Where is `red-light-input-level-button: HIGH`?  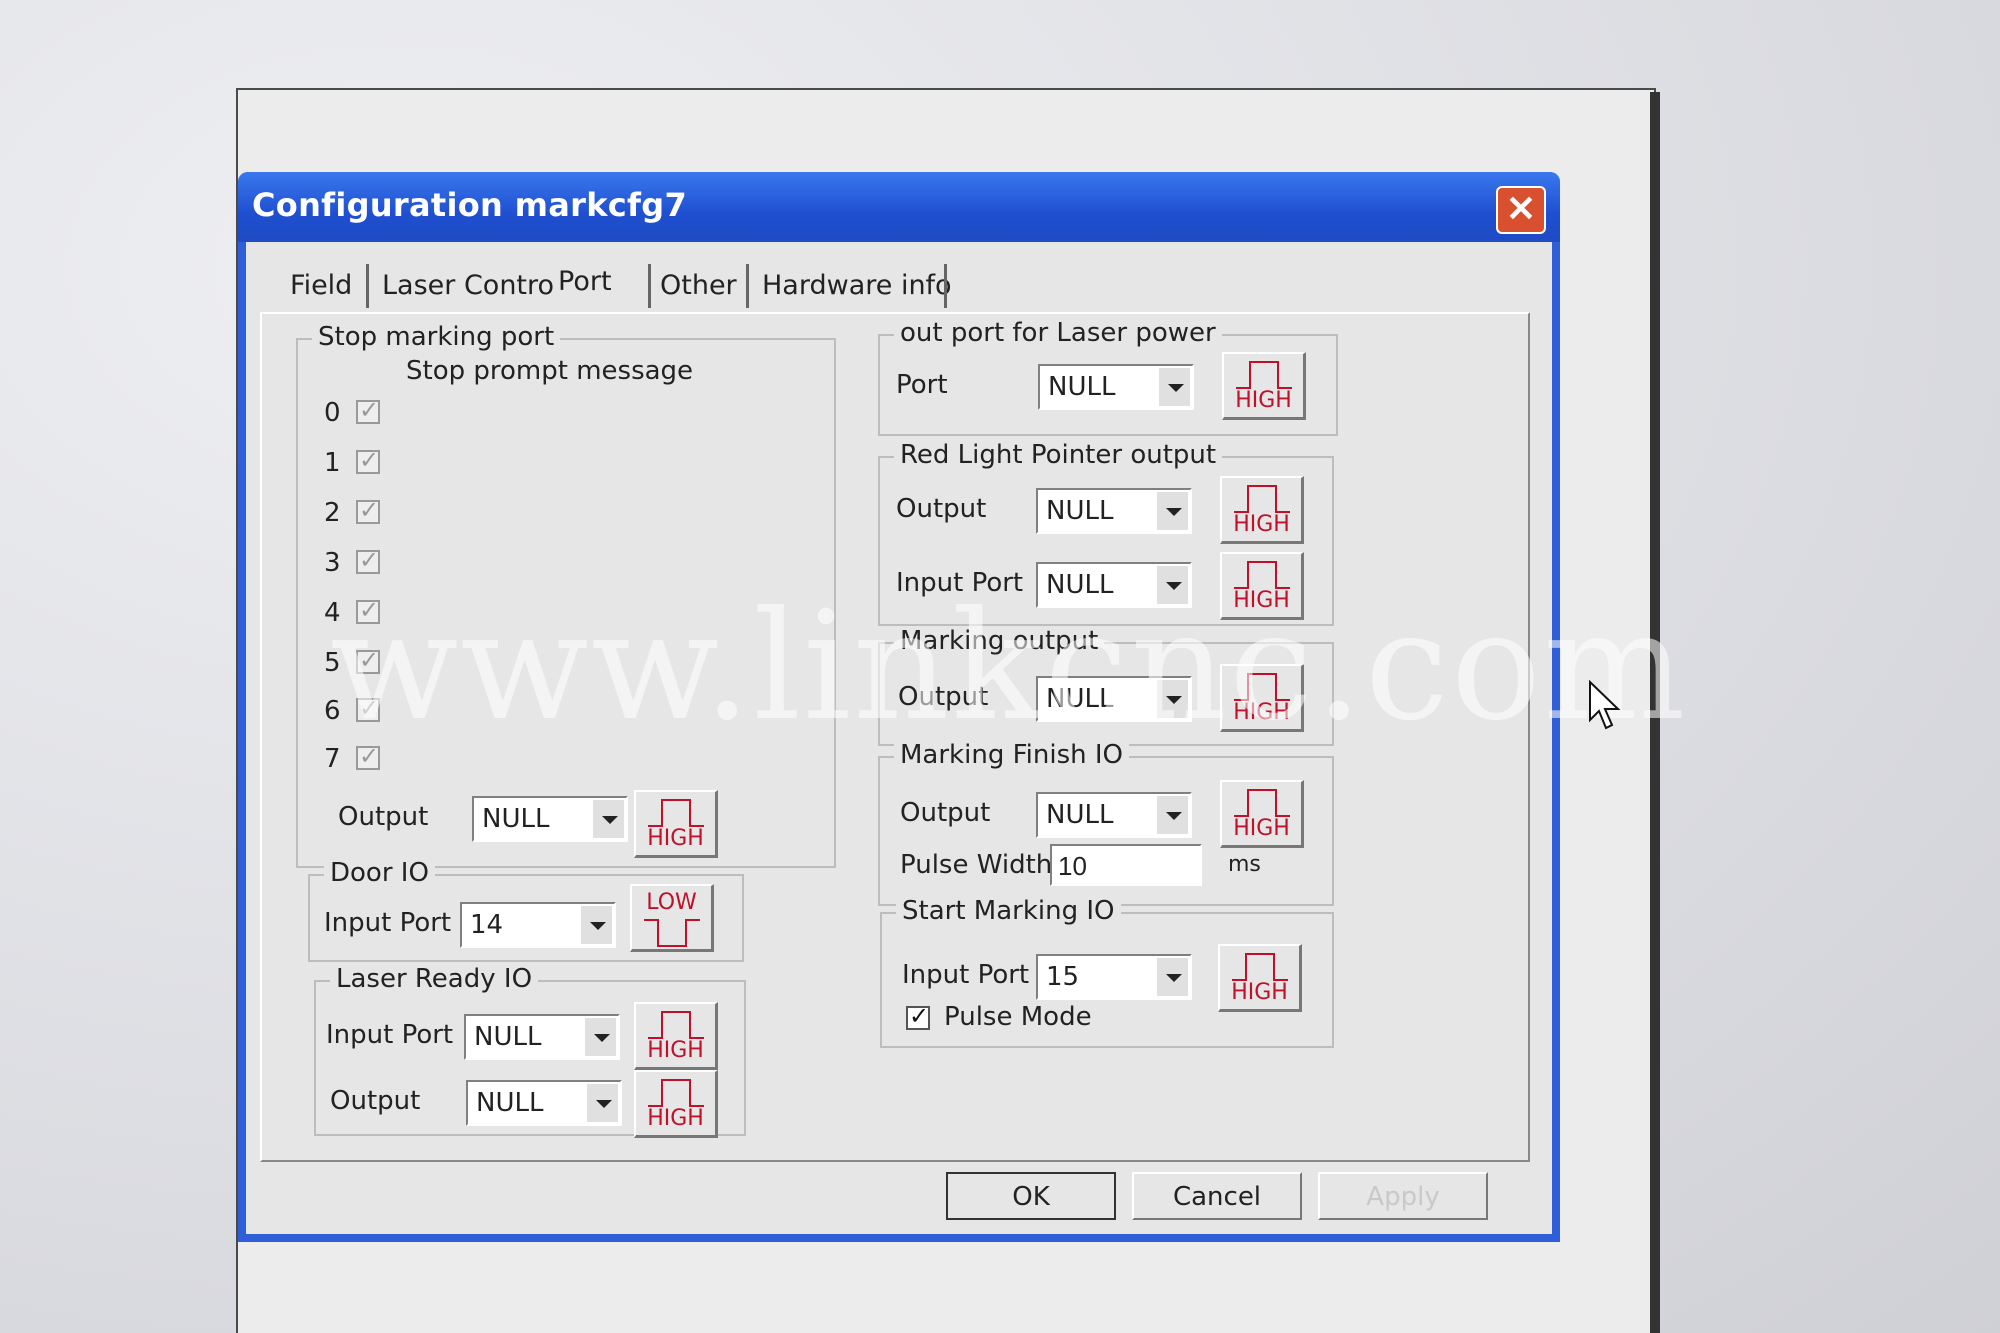 red-light-input-level-button: HIGH is located at coordinates (1262, 586).